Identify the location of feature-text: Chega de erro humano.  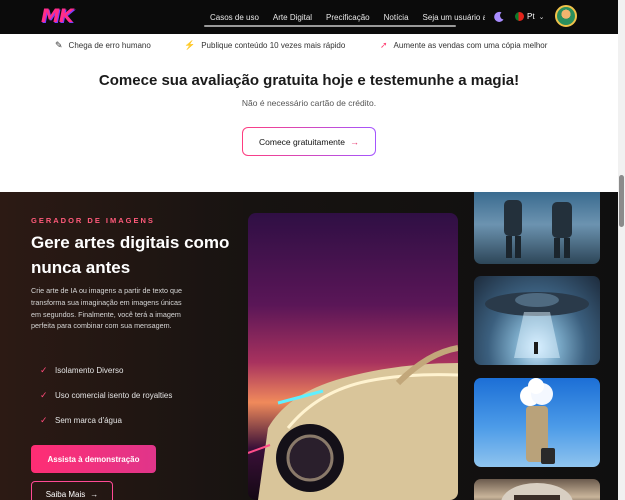
(109, 45).